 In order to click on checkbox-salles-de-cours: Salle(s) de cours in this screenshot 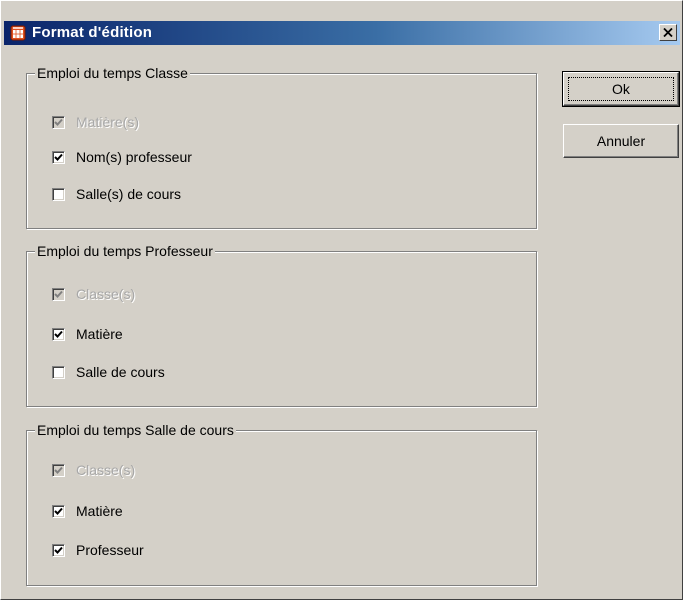, I will do `click(116, 194)`.